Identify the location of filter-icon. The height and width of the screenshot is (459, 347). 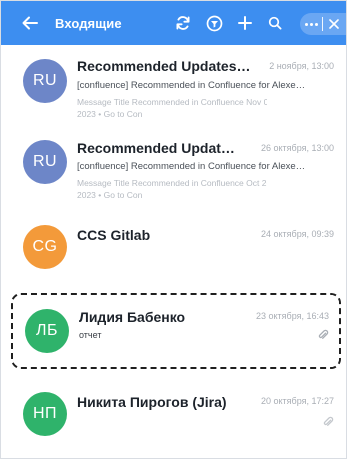
(214, 23).